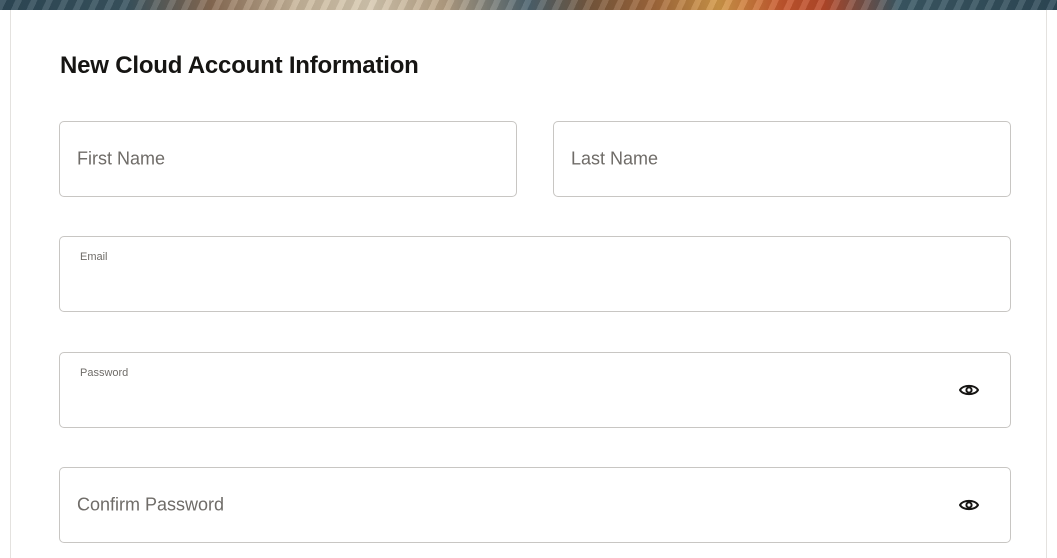 The width and height of the screenshot is (1057, 558). What do you see at coordinates (615, 158) in the screenshot?
I see `last-name-placeholder: Last Name` at bounding box center [615, 158].